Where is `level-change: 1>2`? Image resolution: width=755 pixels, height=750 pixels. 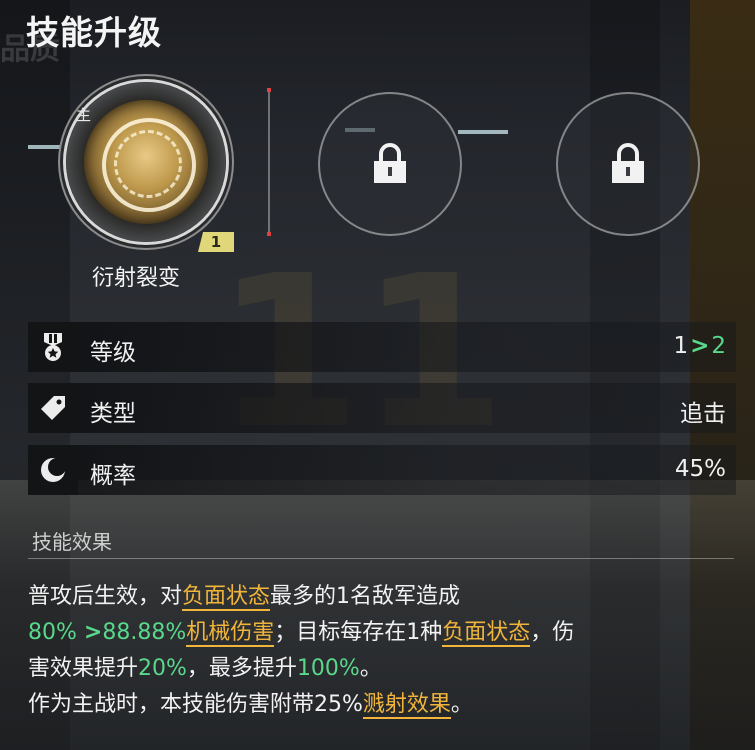 level-change: 1>2 is located at coordinates (699, 346).